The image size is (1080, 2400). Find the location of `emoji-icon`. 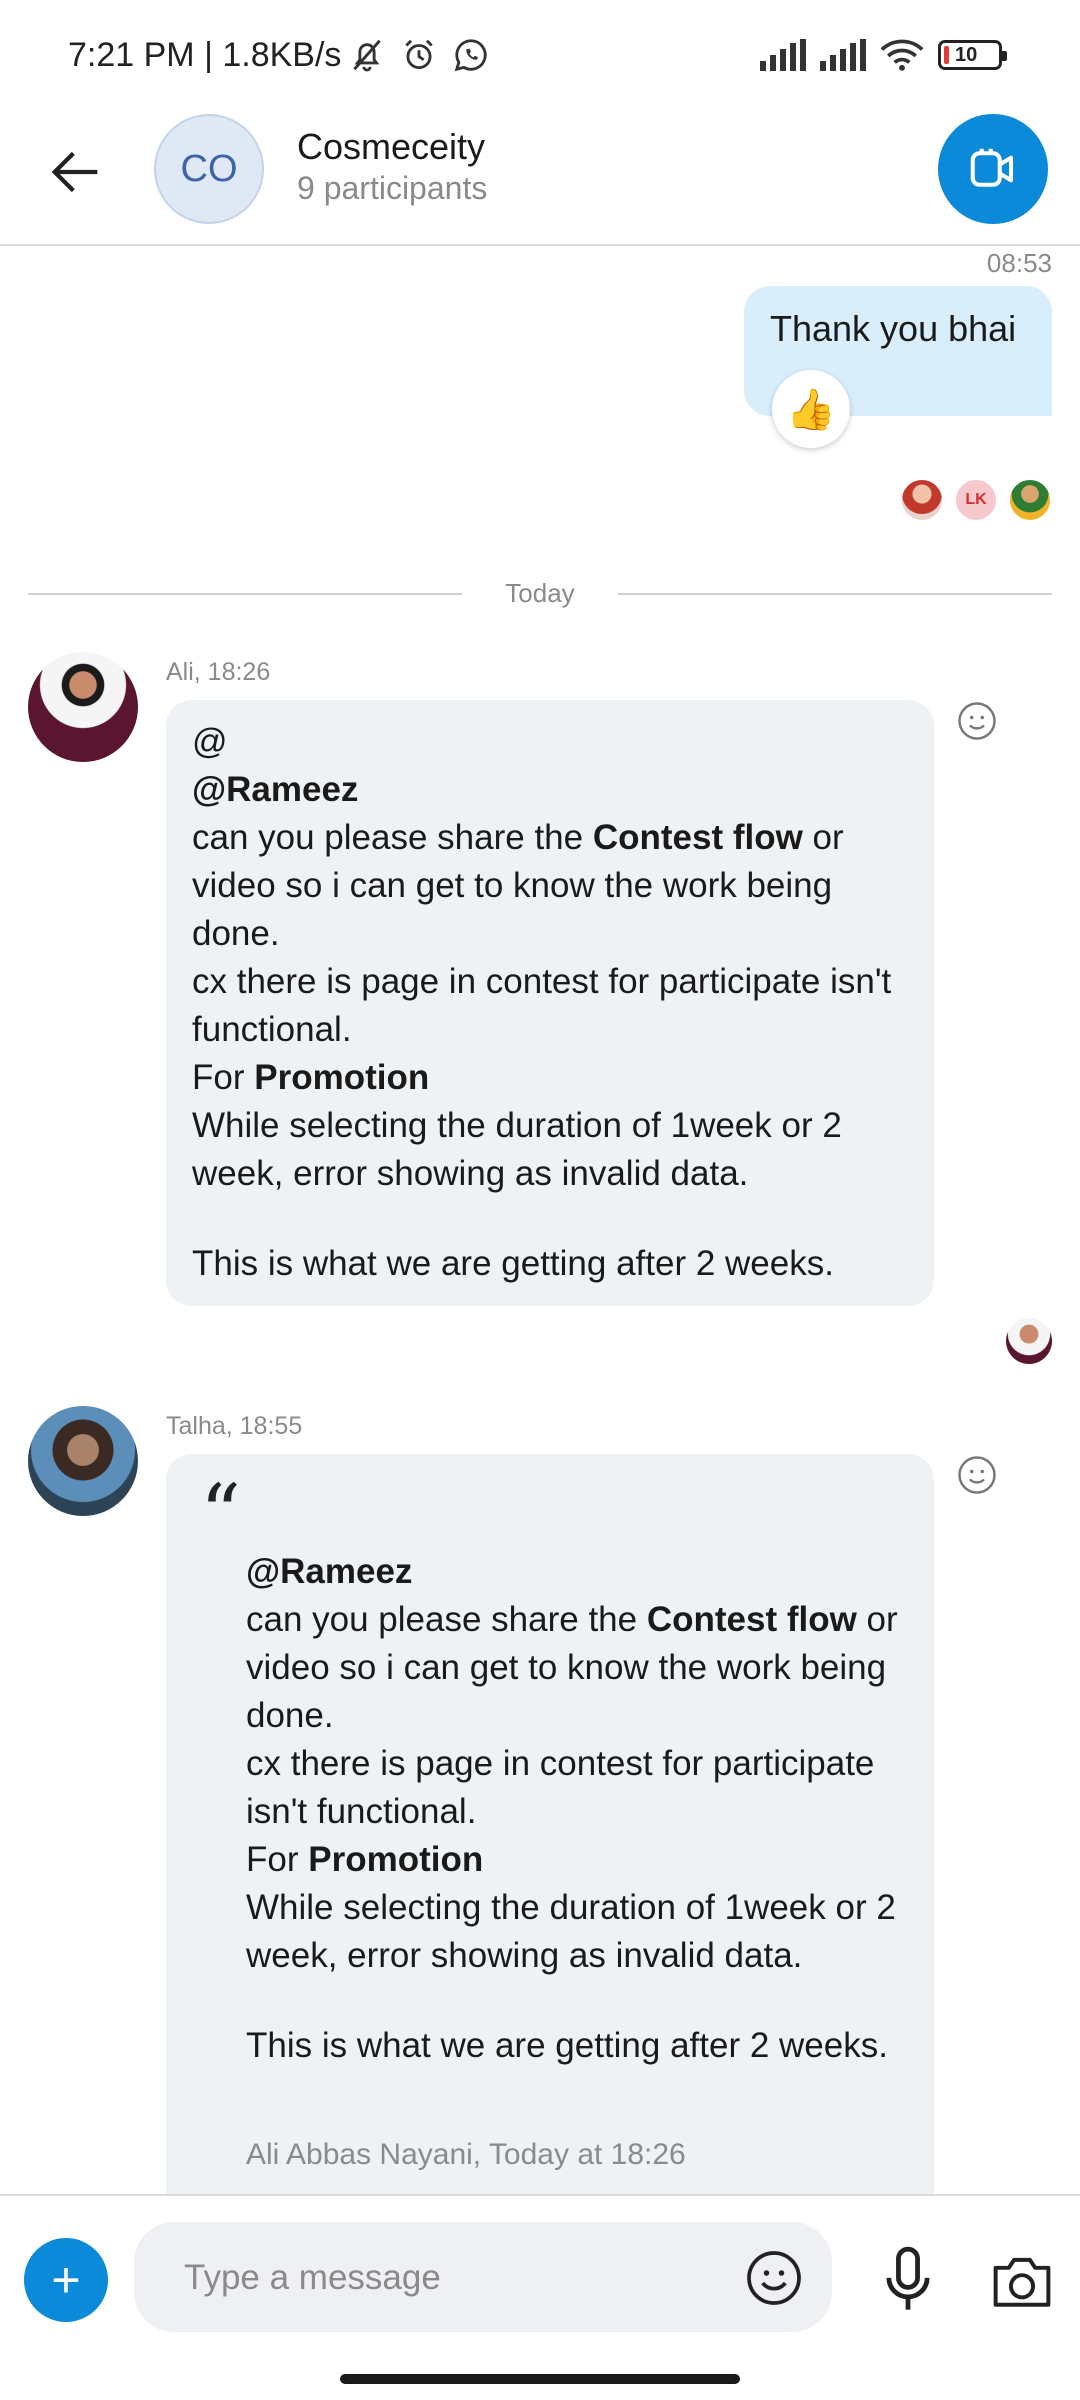

emoji-icon is located at coordinates (774, 2278).